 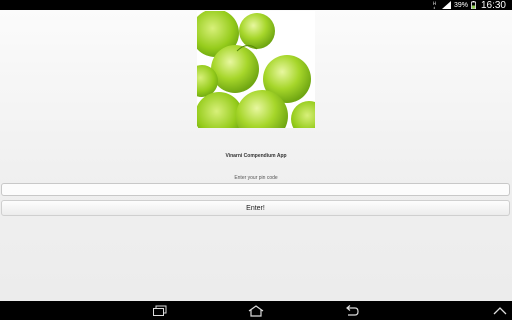 I want to click on signal-icon, so click(x=446, y=5).